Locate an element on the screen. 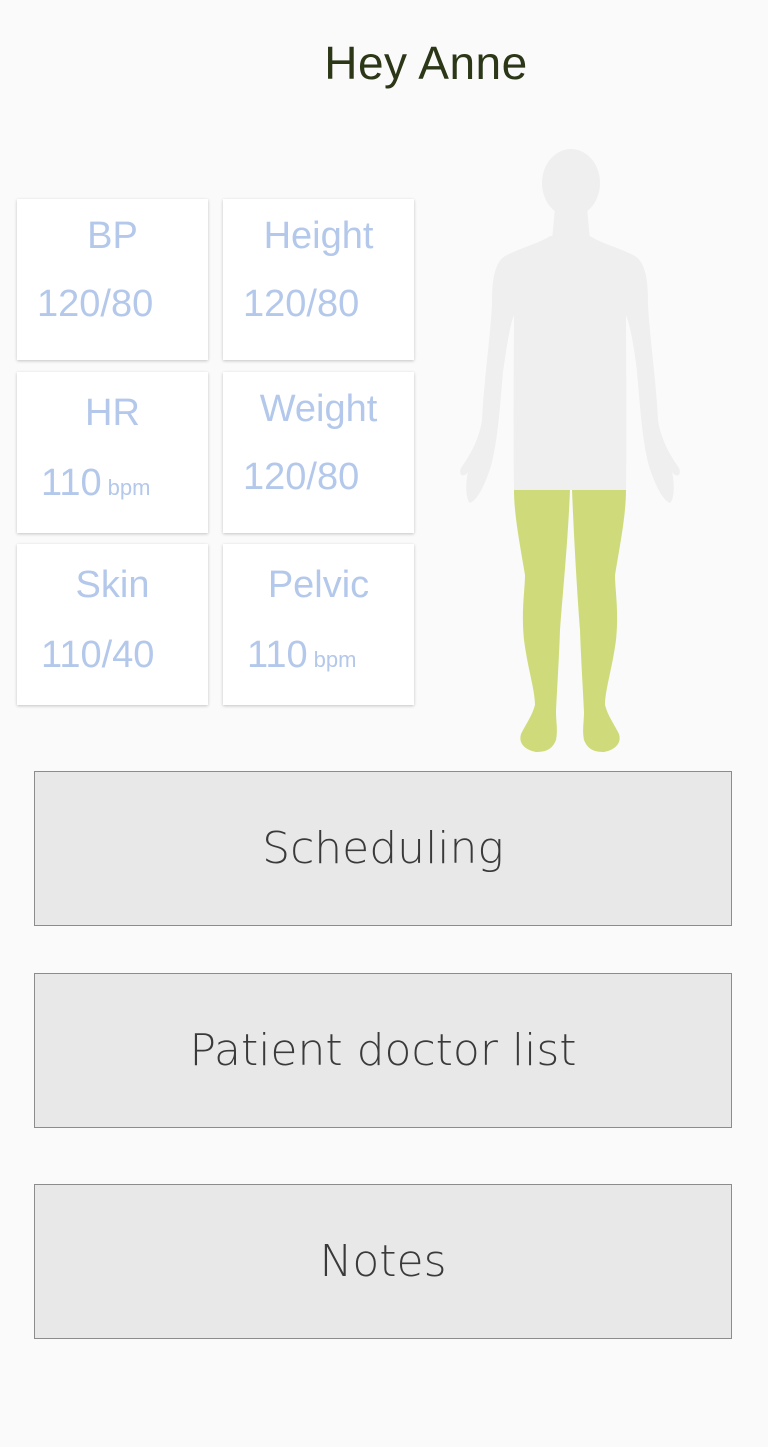 The width and height of the screenshot is (768, 1447). vital-card-pelvic: Pelvic 110 bpm is located at coordinates (318, 624).